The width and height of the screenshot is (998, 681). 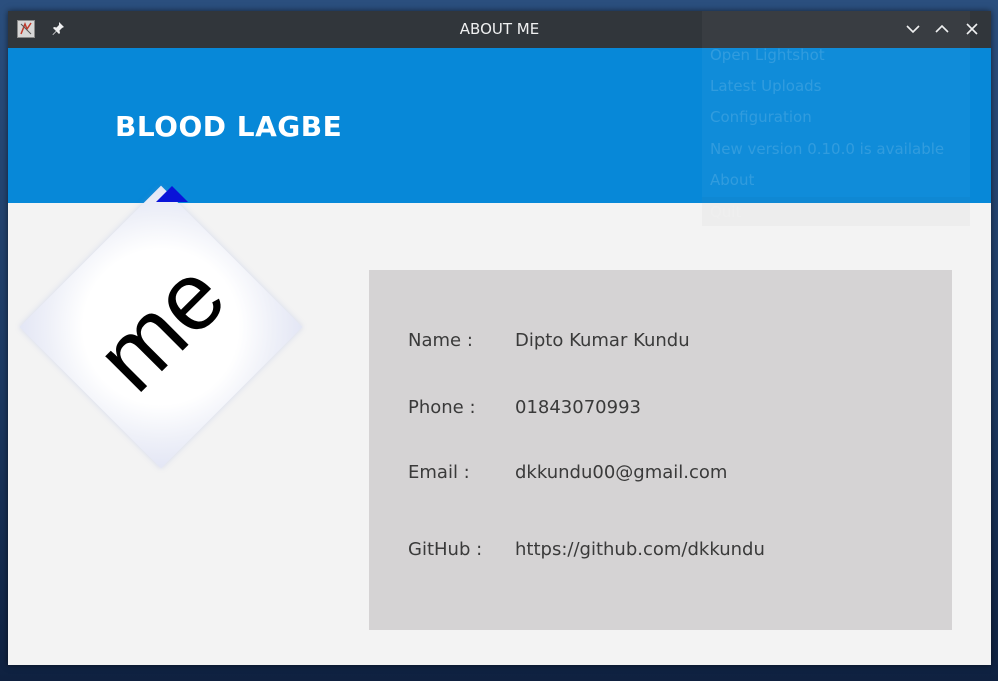 What do you see at coordinates (767, 55) in the screenshot?
I see `menu-item-open-lightshot: Open Lightshot` at bounding box center [767, 55].